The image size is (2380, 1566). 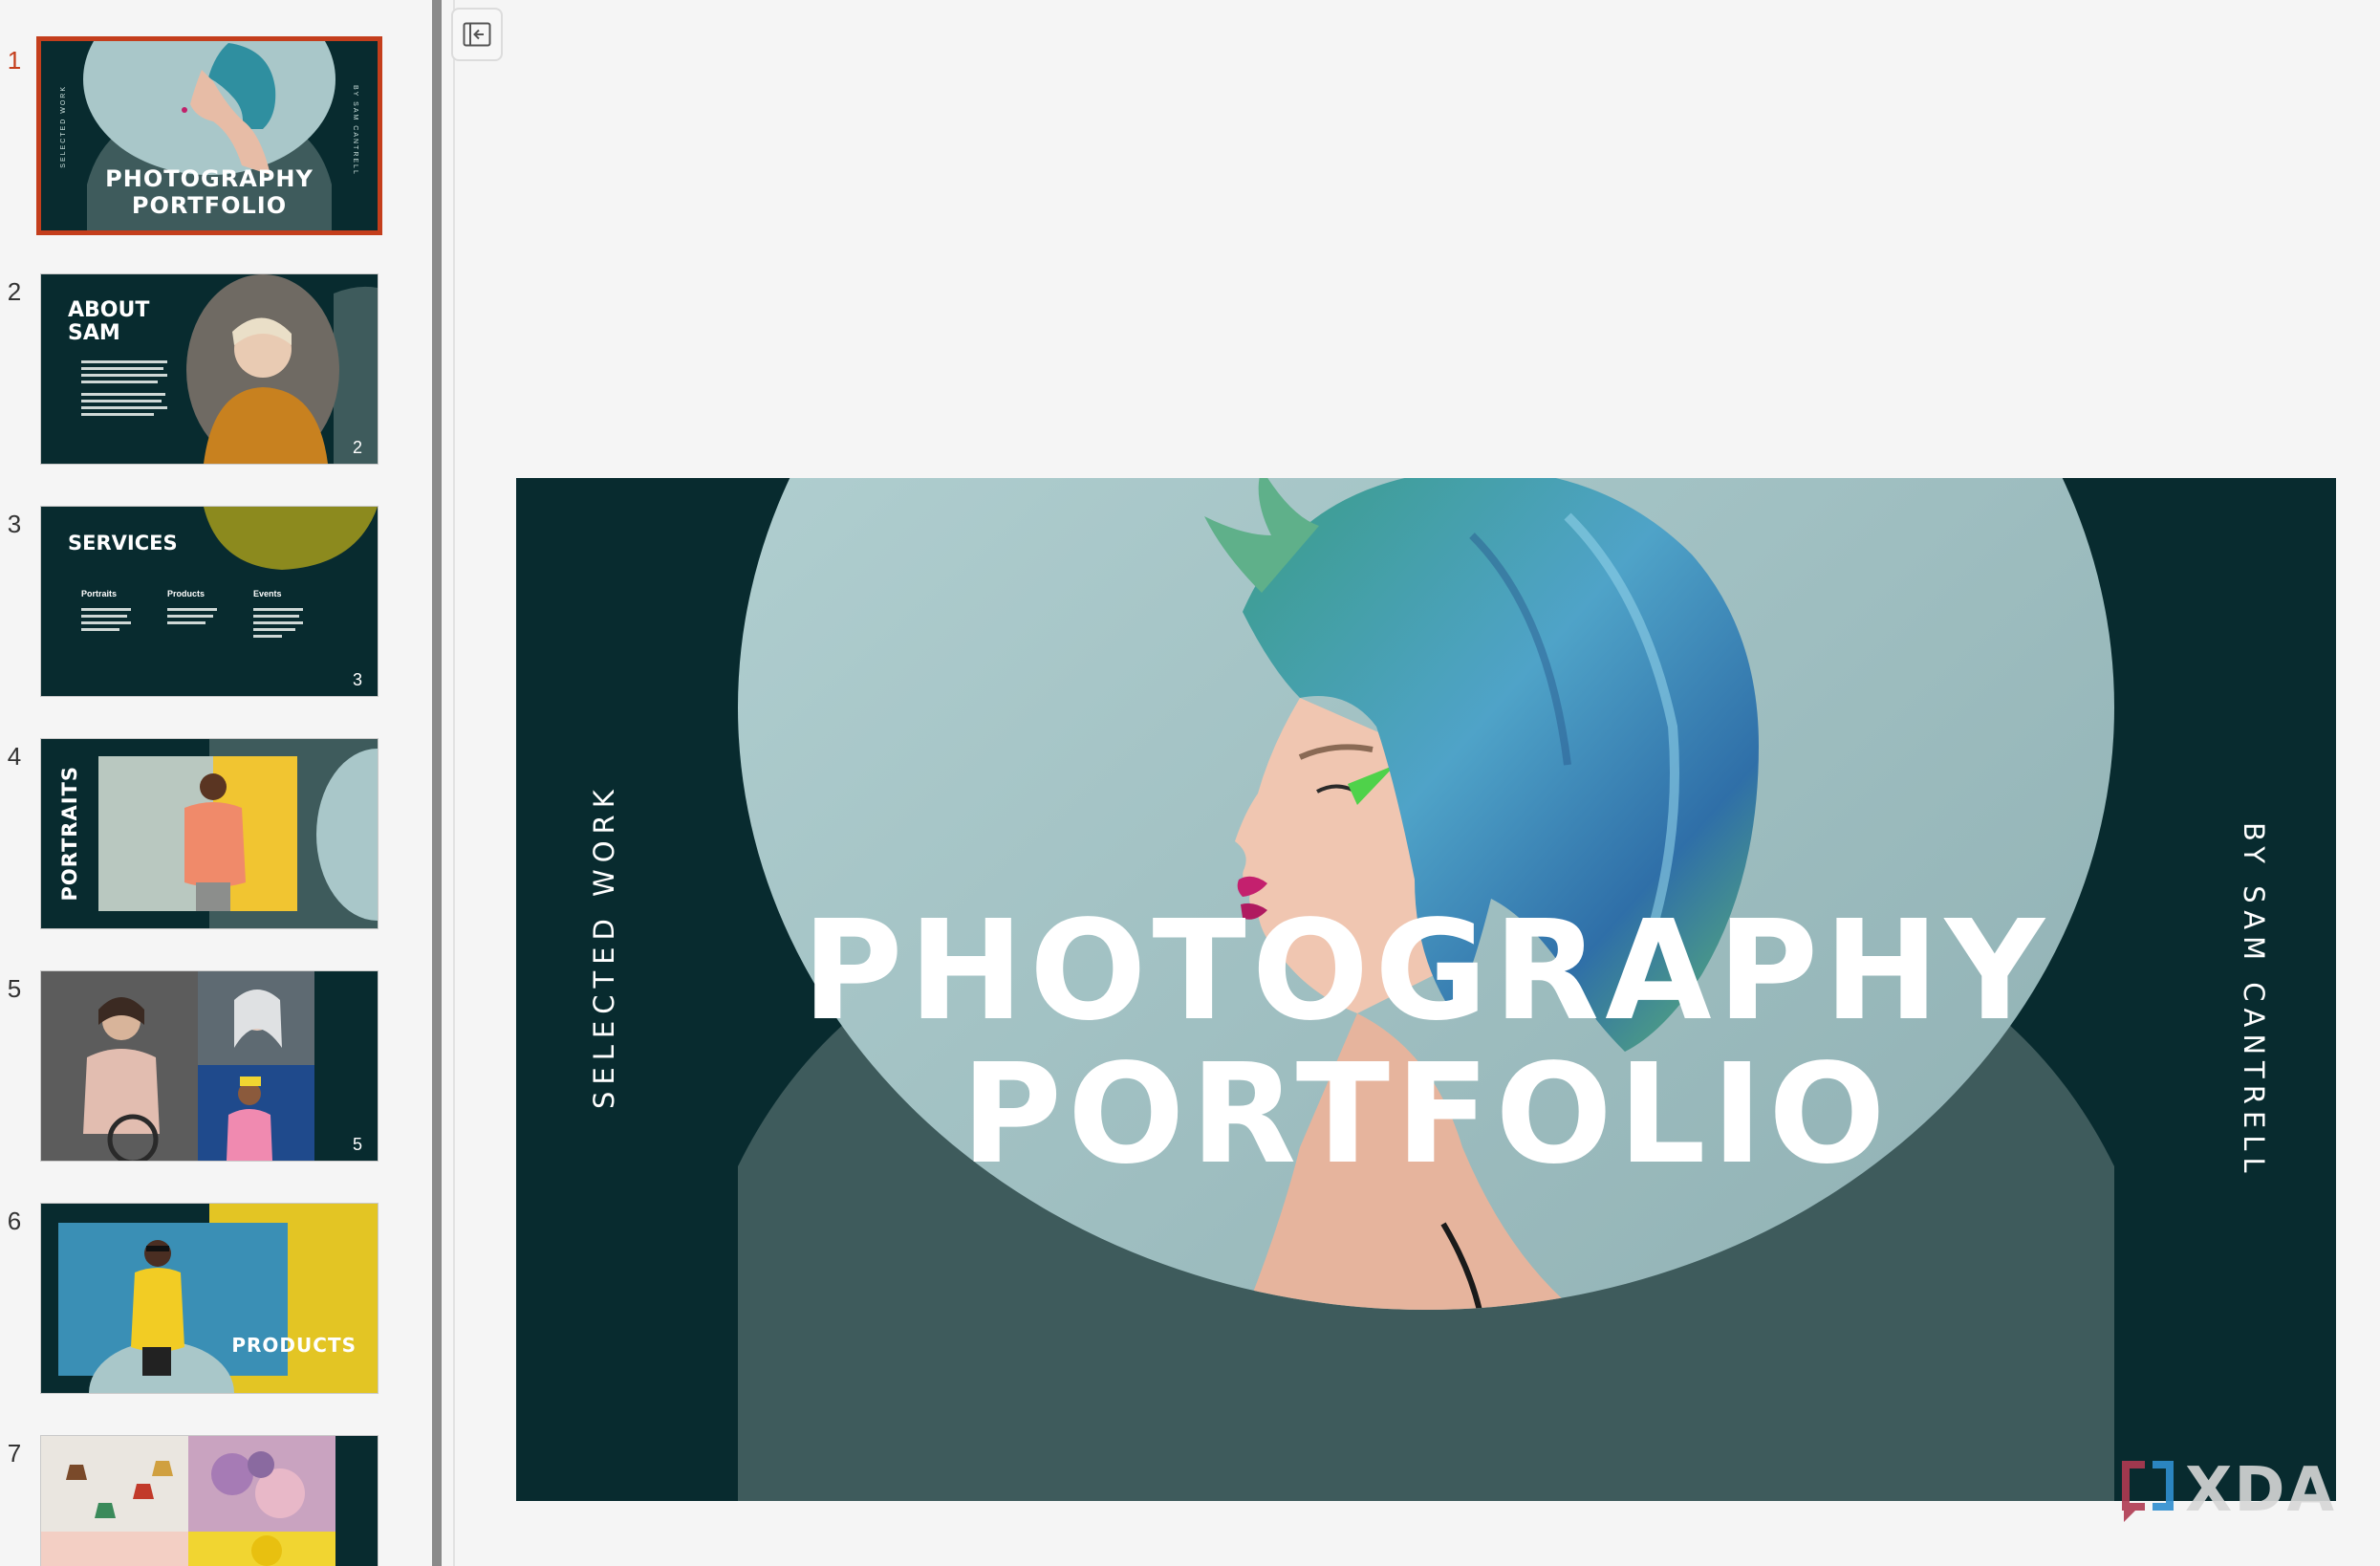 I want to click on thumbnail-5-artwork, so click(x=209, y=1066).